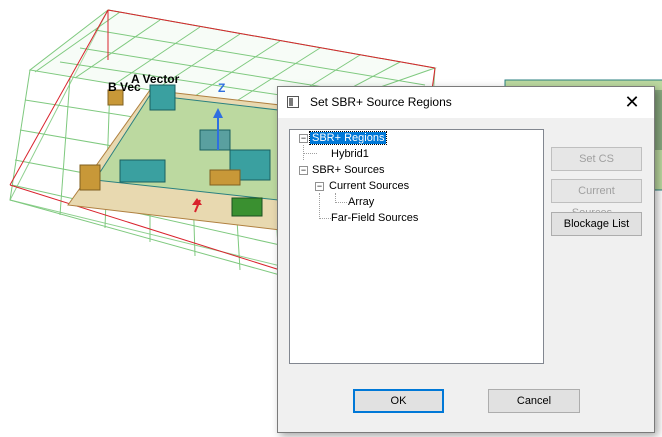  What do you see at coordinates (381, 102) in the screenshot?
I see `dialog-title: Set SBR+ Source Regions` at bounding box center [381, 102].